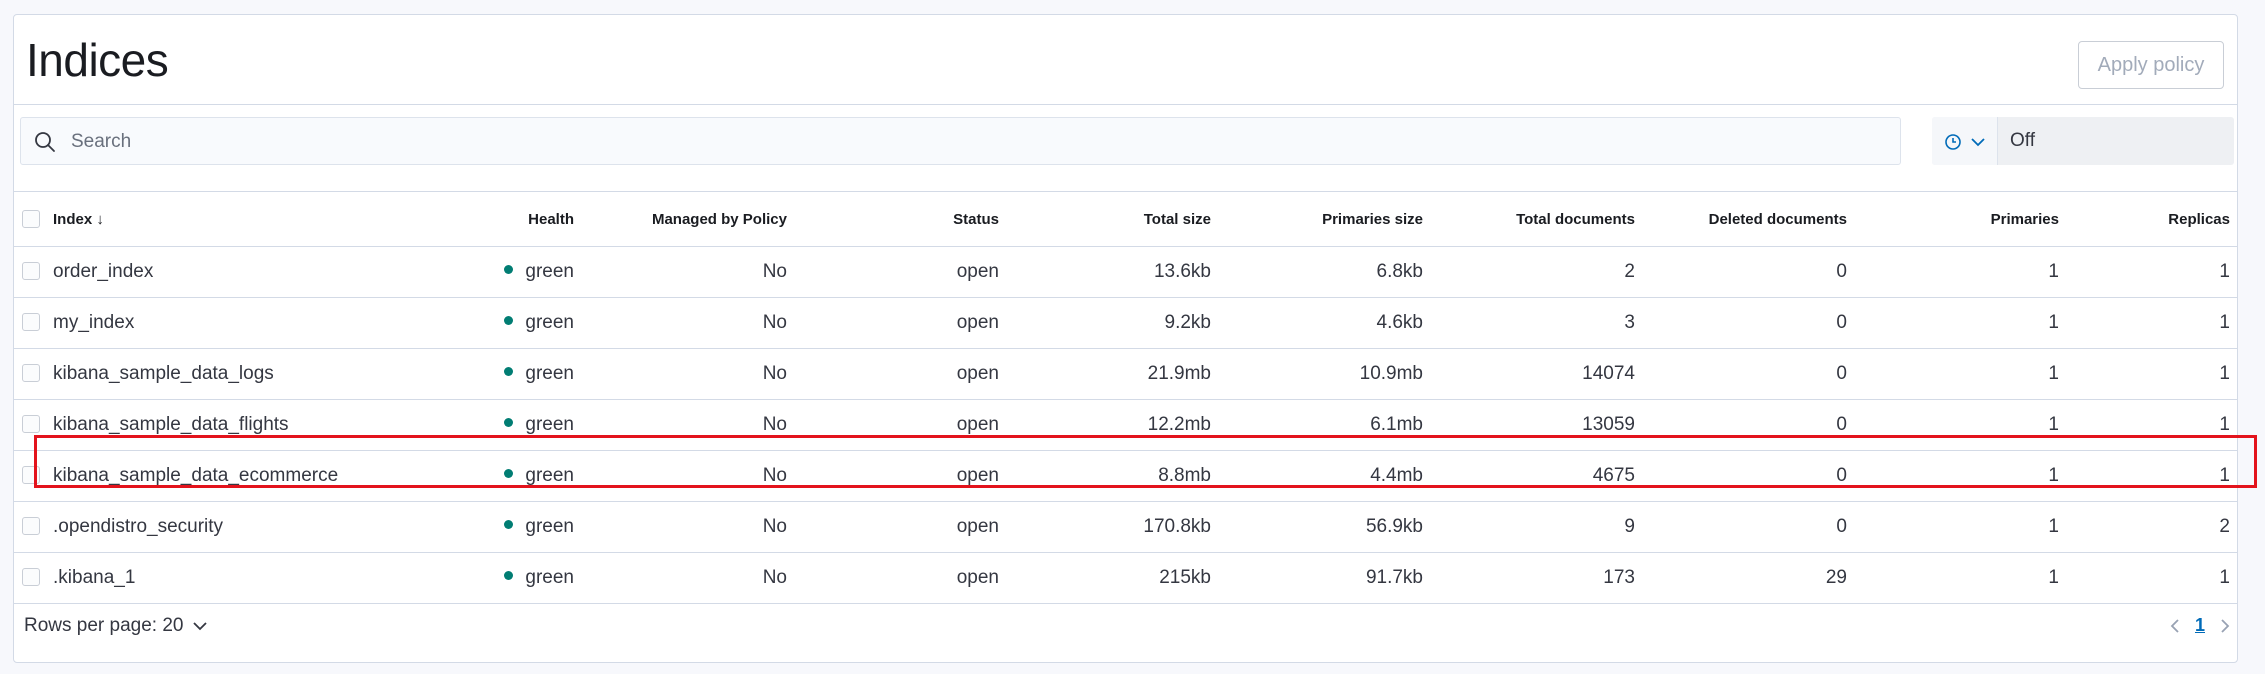 This screenshot has width=2265, height=674. Describe the element at coordinates (1113, 425) in the screenshot. I see `cell-total-size: 12.2mb` at that location.